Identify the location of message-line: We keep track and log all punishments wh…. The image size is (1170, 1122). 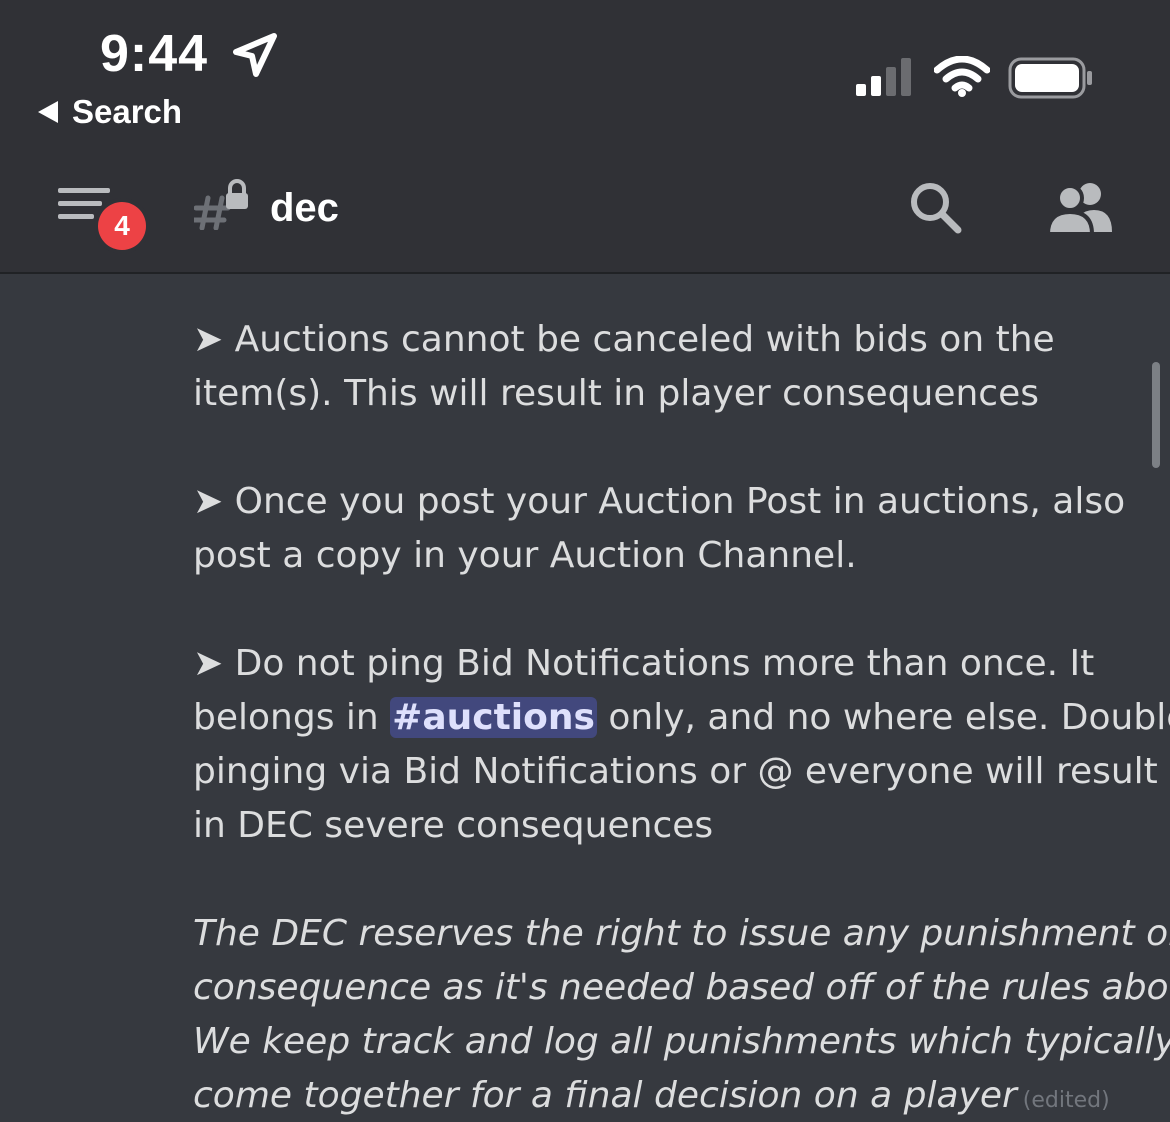
(681, 1041).